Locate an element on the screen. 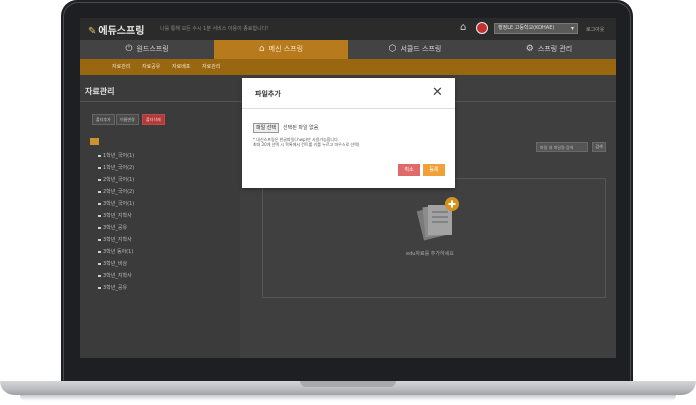 Image resolution: width=696 pixels, height=405 pixels. cube-icon: ⬡ is located at coordinates (392, 49).